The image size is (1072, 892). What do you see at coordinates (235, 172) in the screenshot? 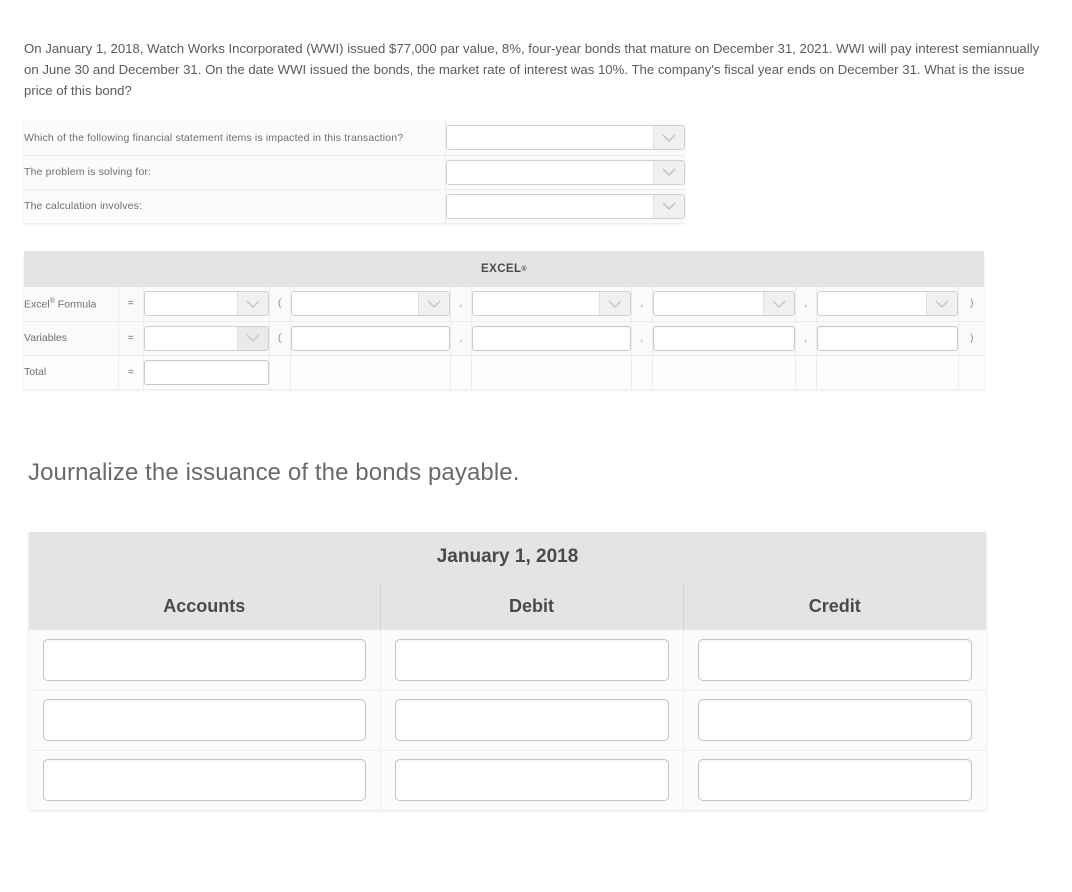
I see `question-label-1: The problem is solving for:` at bounding box center [235, 172].